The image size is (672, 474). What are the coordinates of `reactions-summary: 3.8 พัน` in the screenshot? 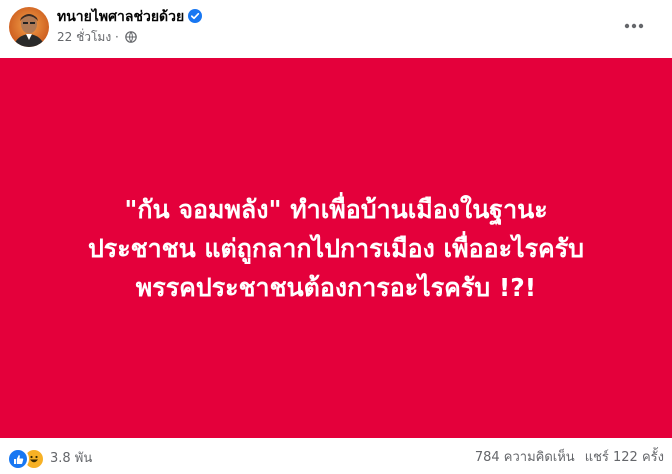 It's located at (49, 459).